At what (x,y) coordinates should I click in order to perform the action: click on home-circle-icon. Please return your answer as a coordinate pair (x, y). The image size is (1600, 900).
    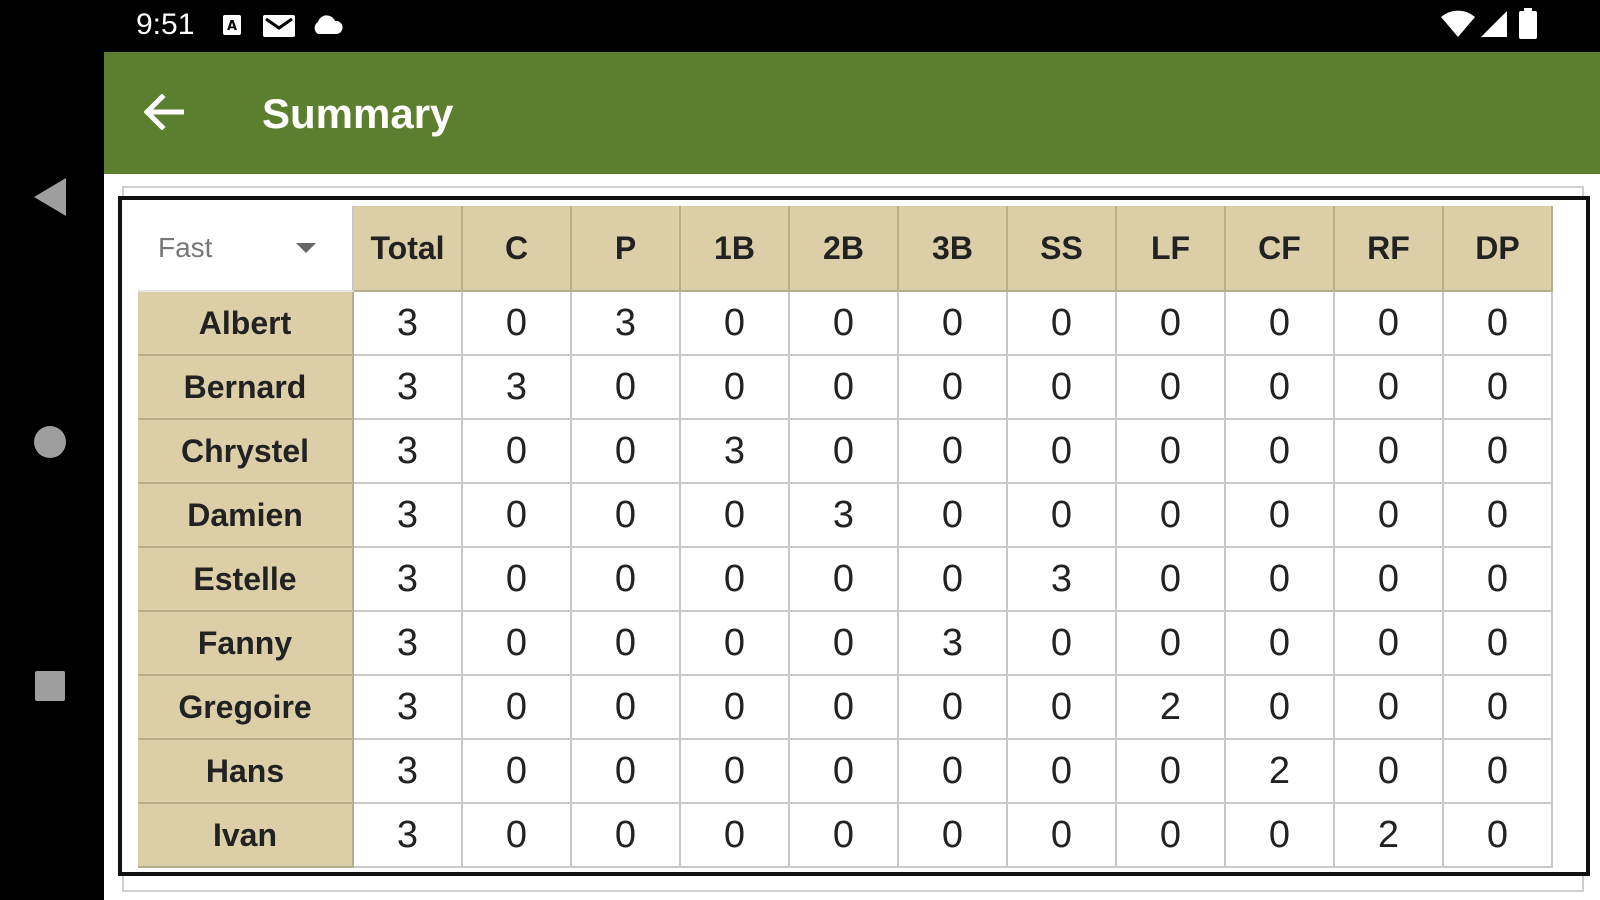
    Looking at the image, I should click on (50, 442).